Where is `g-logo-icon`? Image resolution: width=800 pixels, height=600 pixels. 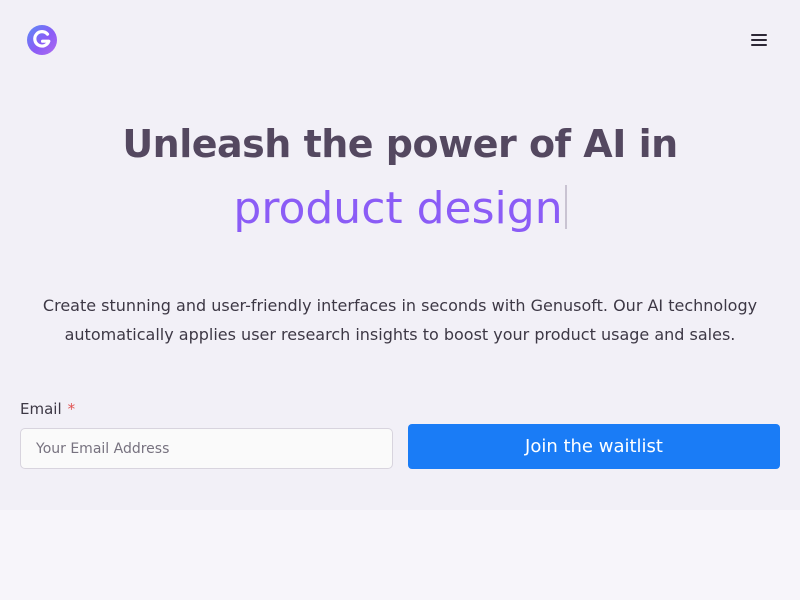
g-logo-icon is located at coordinates (42, 40).